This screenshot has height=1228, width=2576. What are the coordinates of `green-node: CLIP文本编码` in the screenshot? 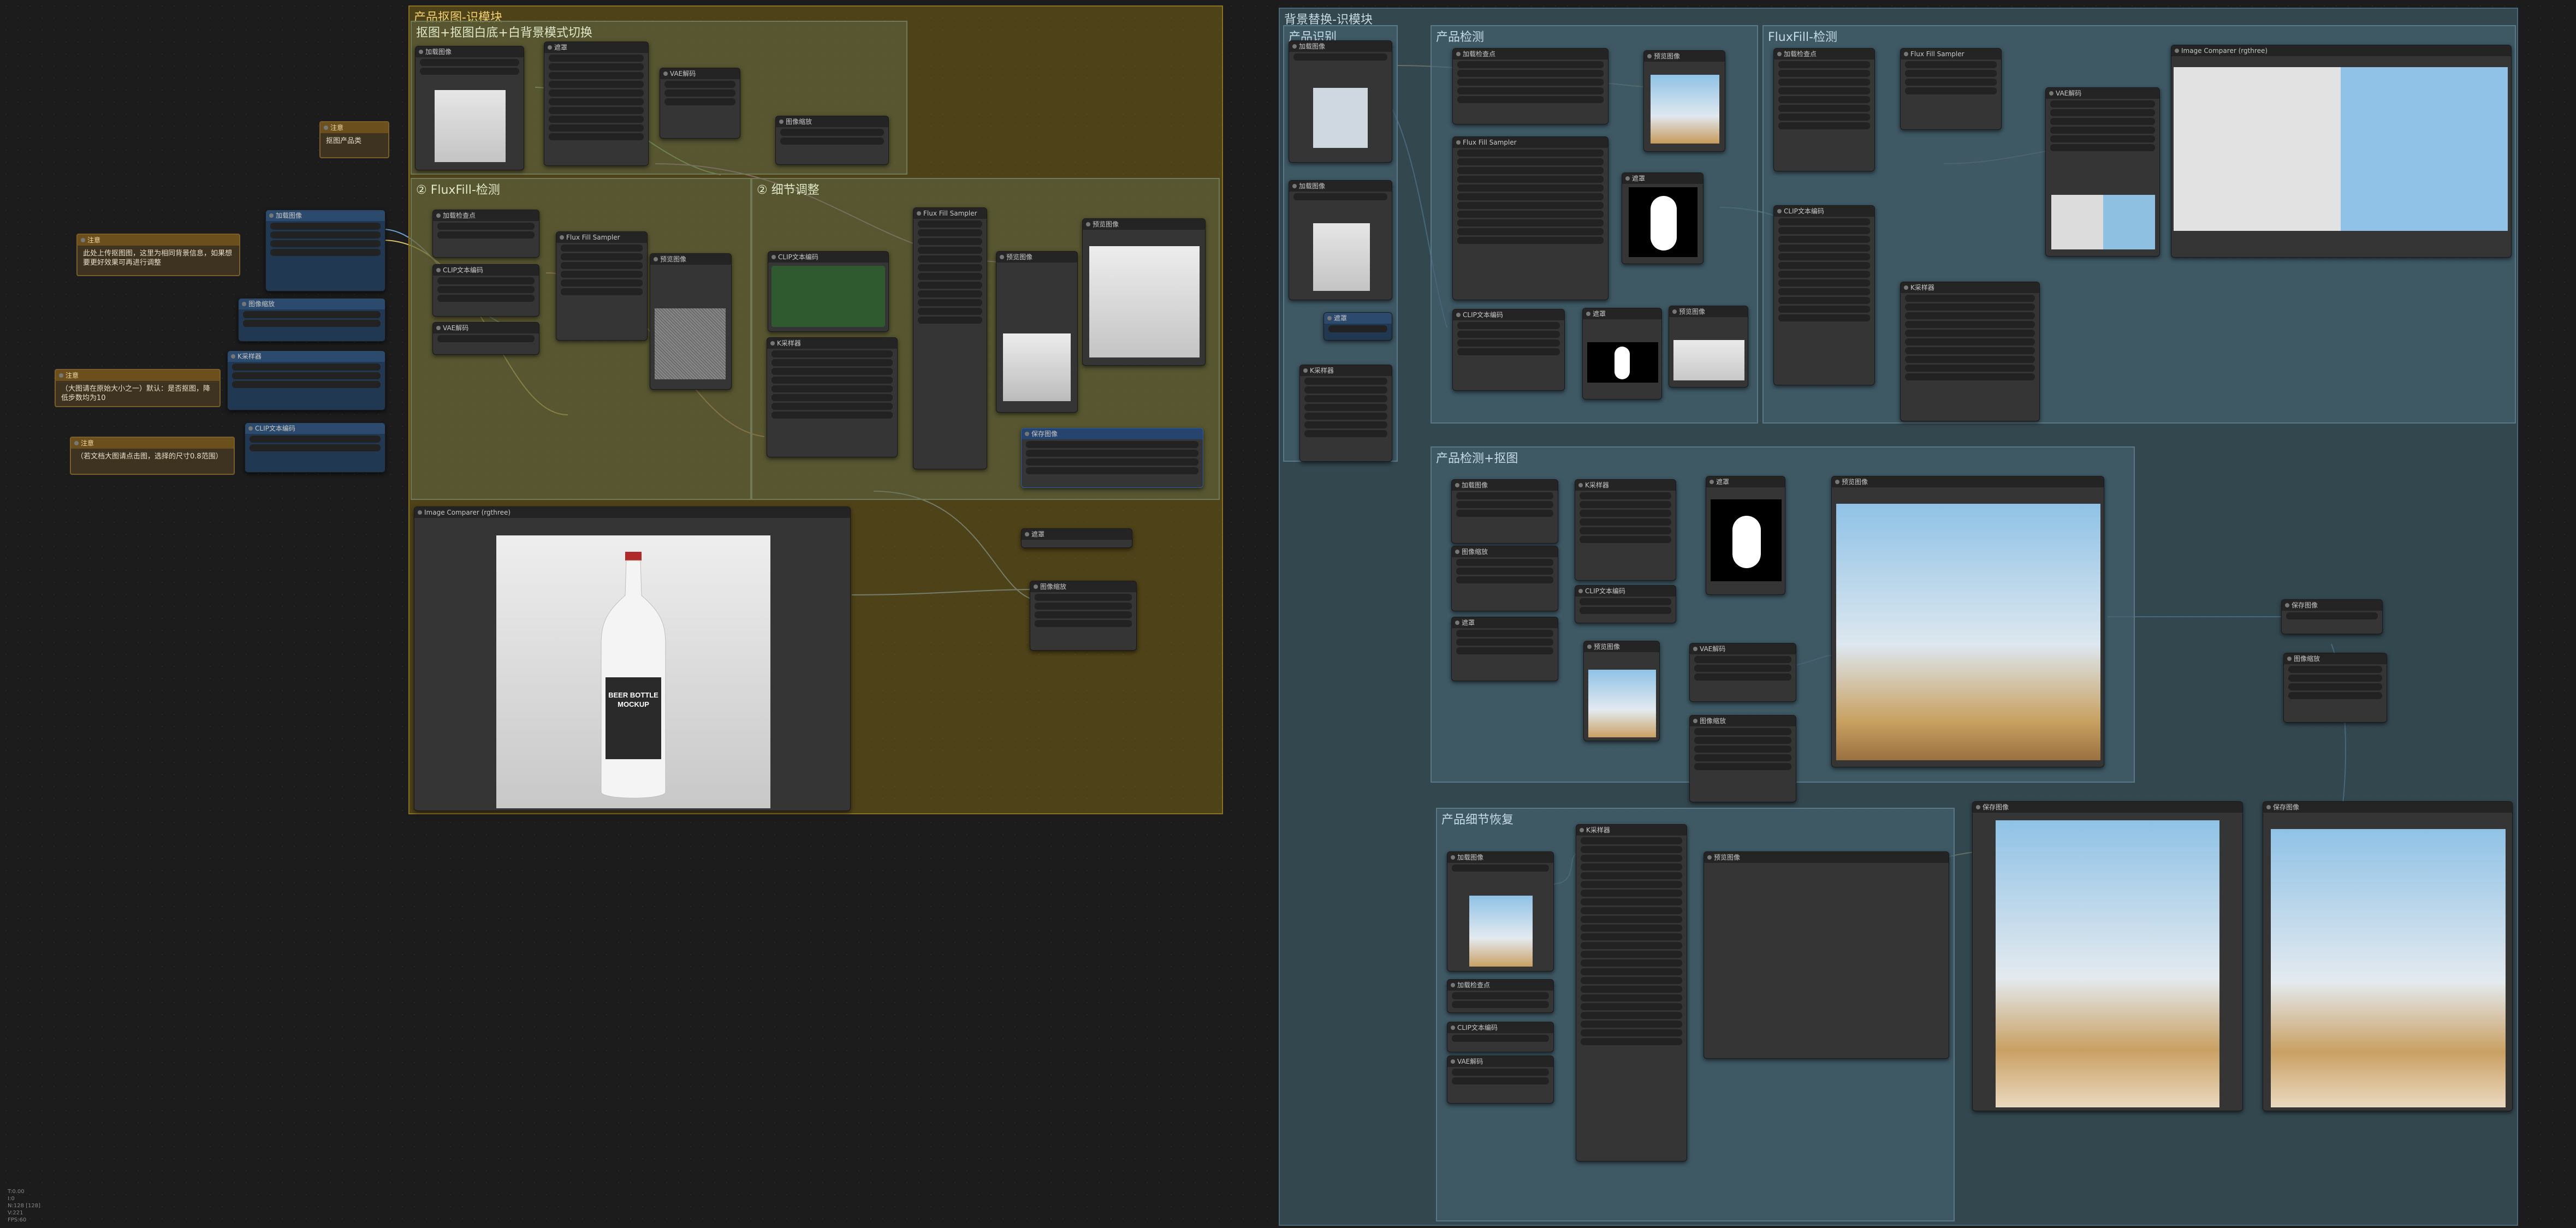 It's located at (828, 291).